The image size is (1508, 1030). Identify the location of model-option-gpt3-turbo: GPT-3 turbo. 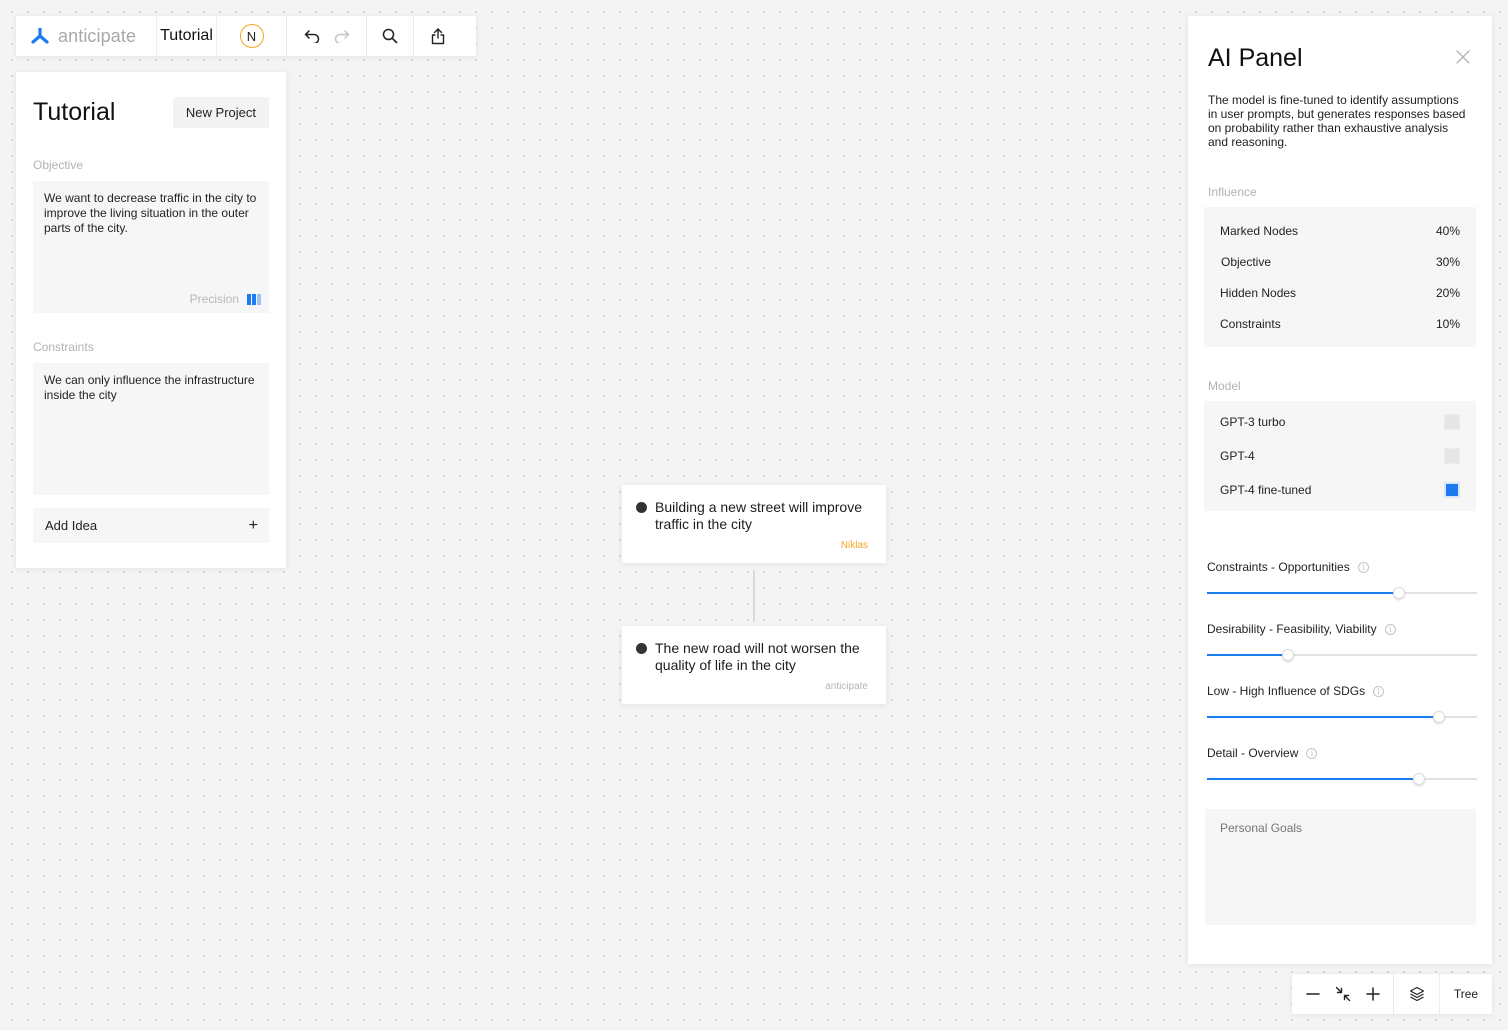
(1340, 422).